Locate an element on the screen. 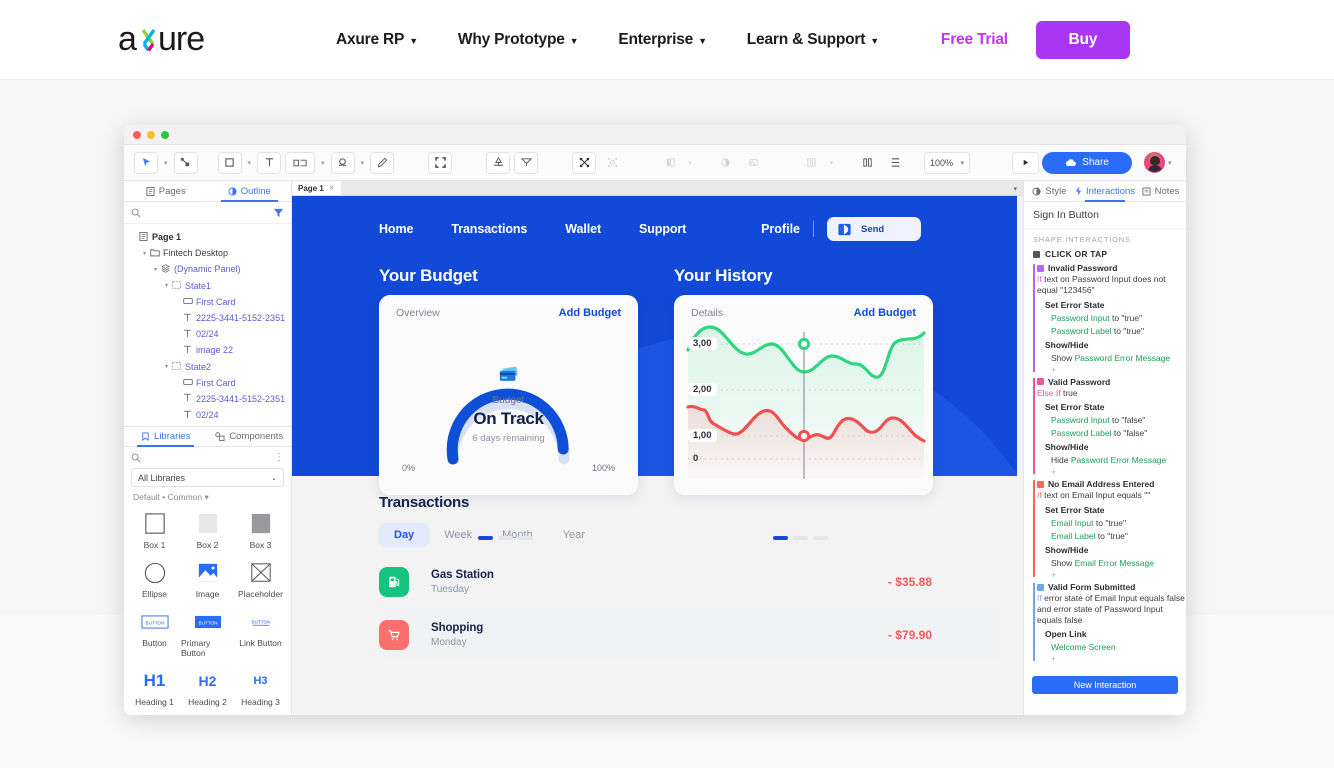 This screenshot has width=1334, height=768. action-line: Show Email Error Message is located at coordinates (1111, 563).